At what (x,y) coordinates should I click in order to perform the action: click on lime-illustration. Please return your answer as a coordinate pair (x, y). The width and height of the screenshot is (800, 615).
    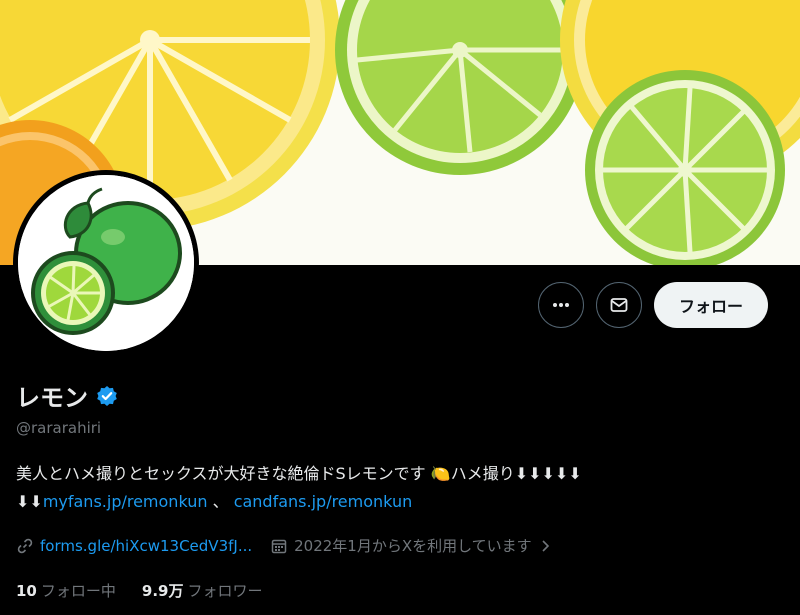
    Looking at the image, I should click on (106, 263).